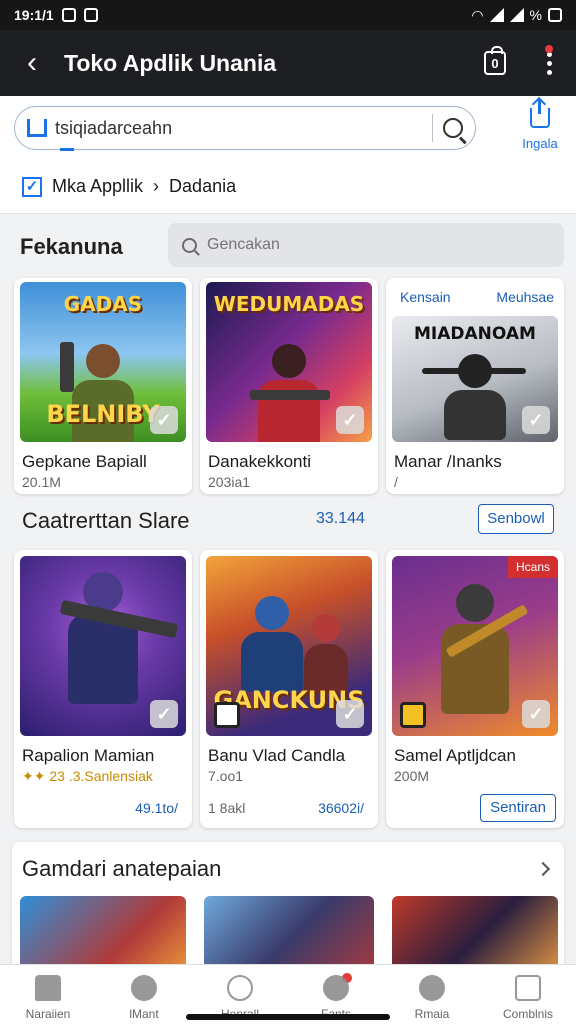 Image resolution: width=576 pixels, height=1024 pixels. Describe the element at coordinates (87, 776) in the screenshot. I see `app-rating: ✦✦ 23 .3.Sanlensiak` at that location.